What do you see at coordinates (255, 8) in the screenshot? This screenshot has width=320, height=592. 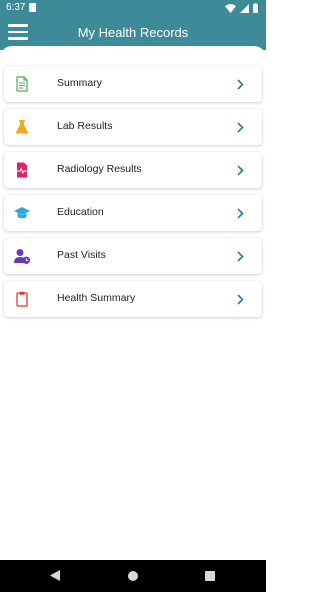 I see `battery-icon` at bounding box center [255, 8].